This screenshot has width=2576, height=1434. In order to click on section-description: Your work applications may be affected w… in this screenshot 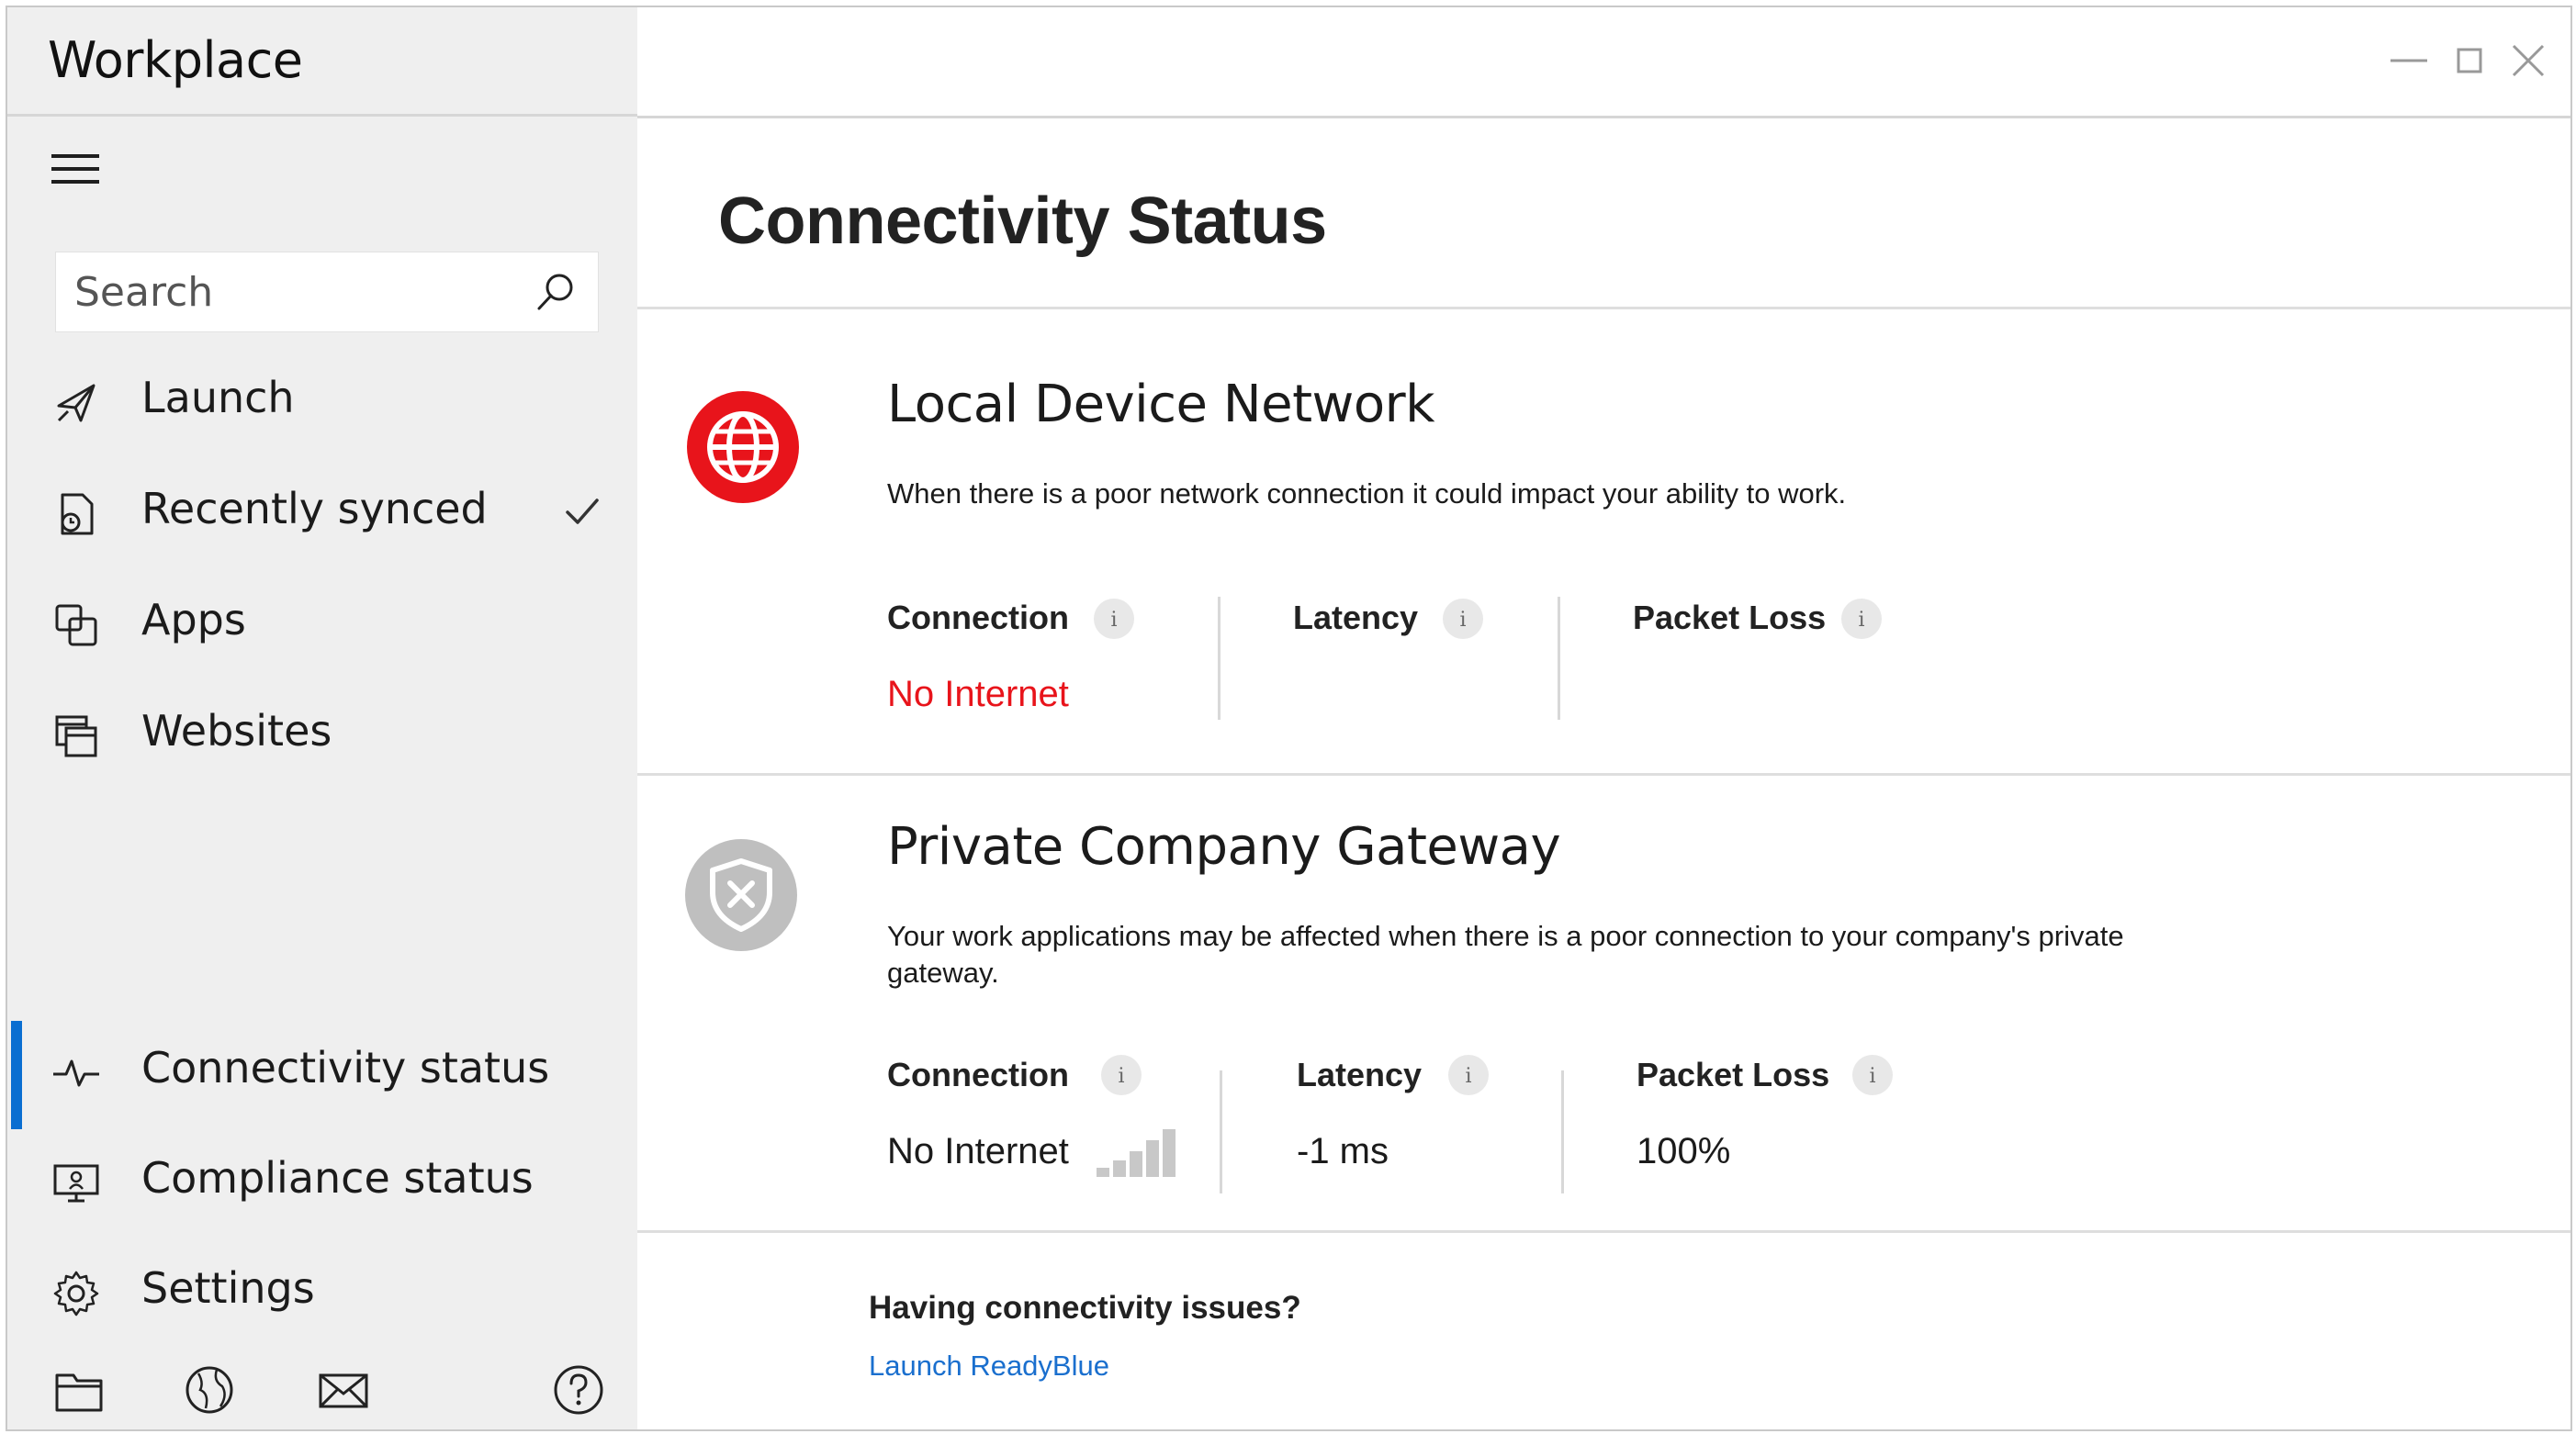, I will do `click(1505, 954)`.